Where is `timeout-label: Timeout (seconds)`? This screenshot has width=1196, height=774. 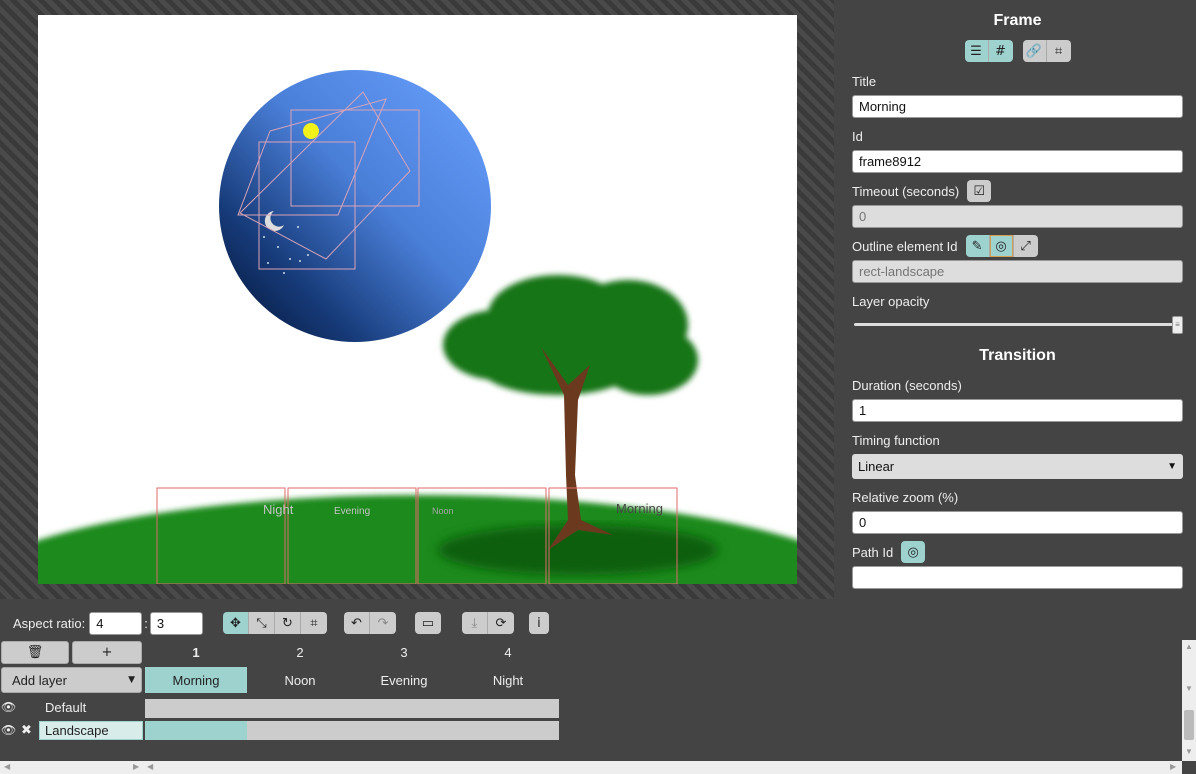 timeout-label: Timeout (seconds) is located at coordinates (906, 191).